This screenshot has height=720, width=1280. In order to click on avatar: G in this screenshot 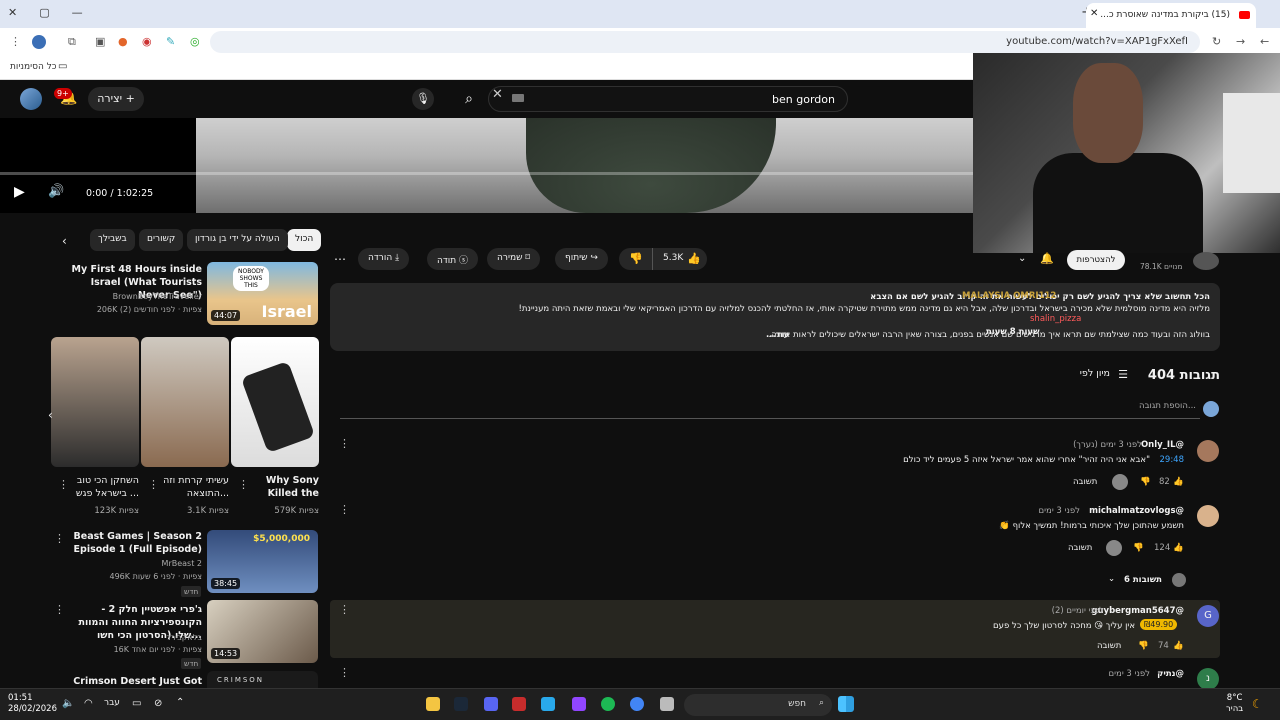, I will do `click(1208, 616)`.